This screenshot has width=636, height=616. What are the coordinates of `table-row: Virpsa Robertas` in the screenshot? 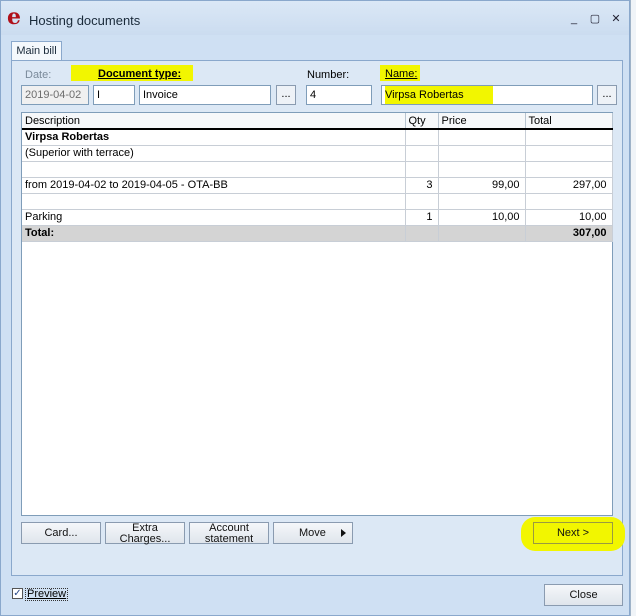 It's located at (317, 137).